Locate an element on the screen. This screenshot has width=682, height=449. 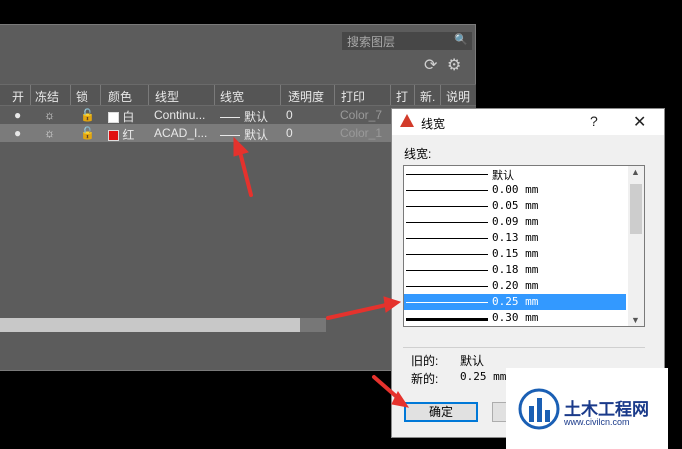
arrow-to-selection is located at coordinates (357, 311).